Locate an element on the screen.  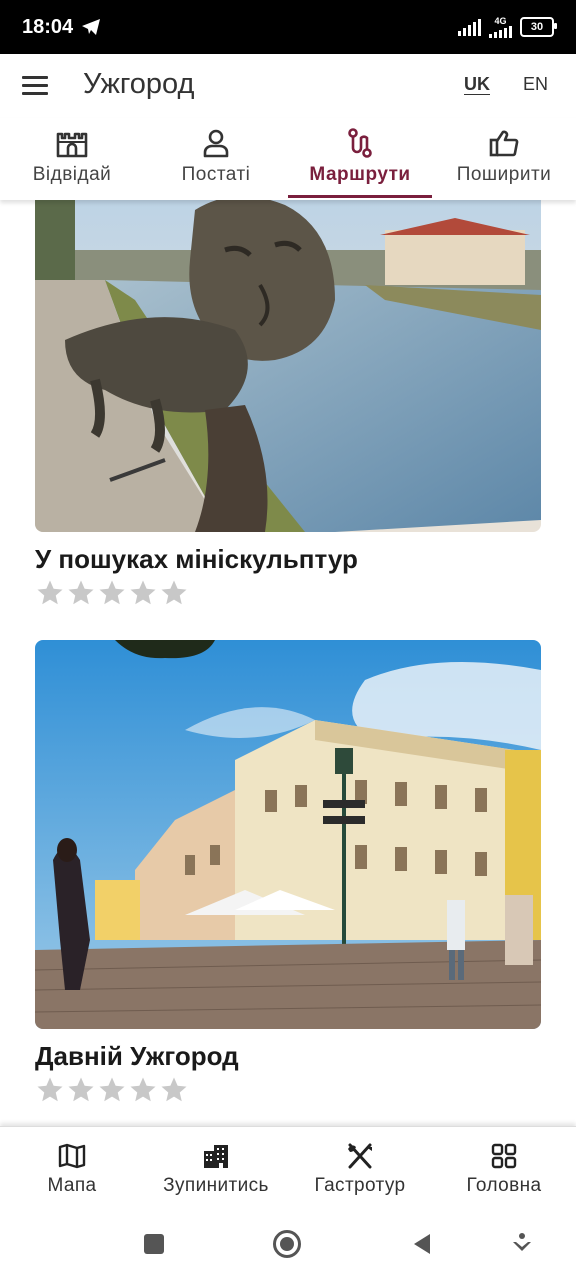
route-icon is located at coordinates (360, 143).